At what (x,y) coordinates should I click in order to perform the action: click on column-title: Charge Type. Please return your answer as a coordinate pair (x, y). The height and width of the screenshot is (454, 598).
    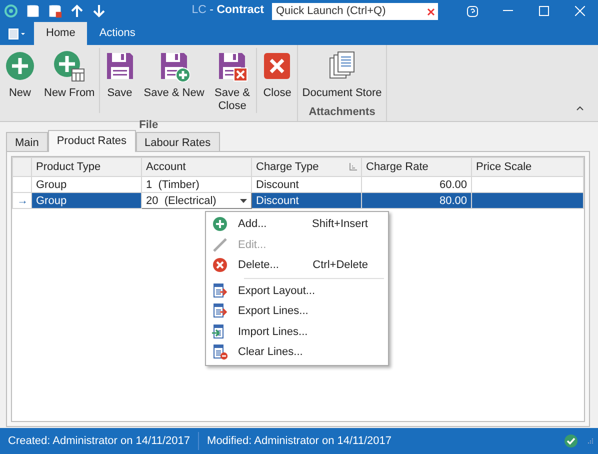
    Looking at the image, I should click on (287, 167).